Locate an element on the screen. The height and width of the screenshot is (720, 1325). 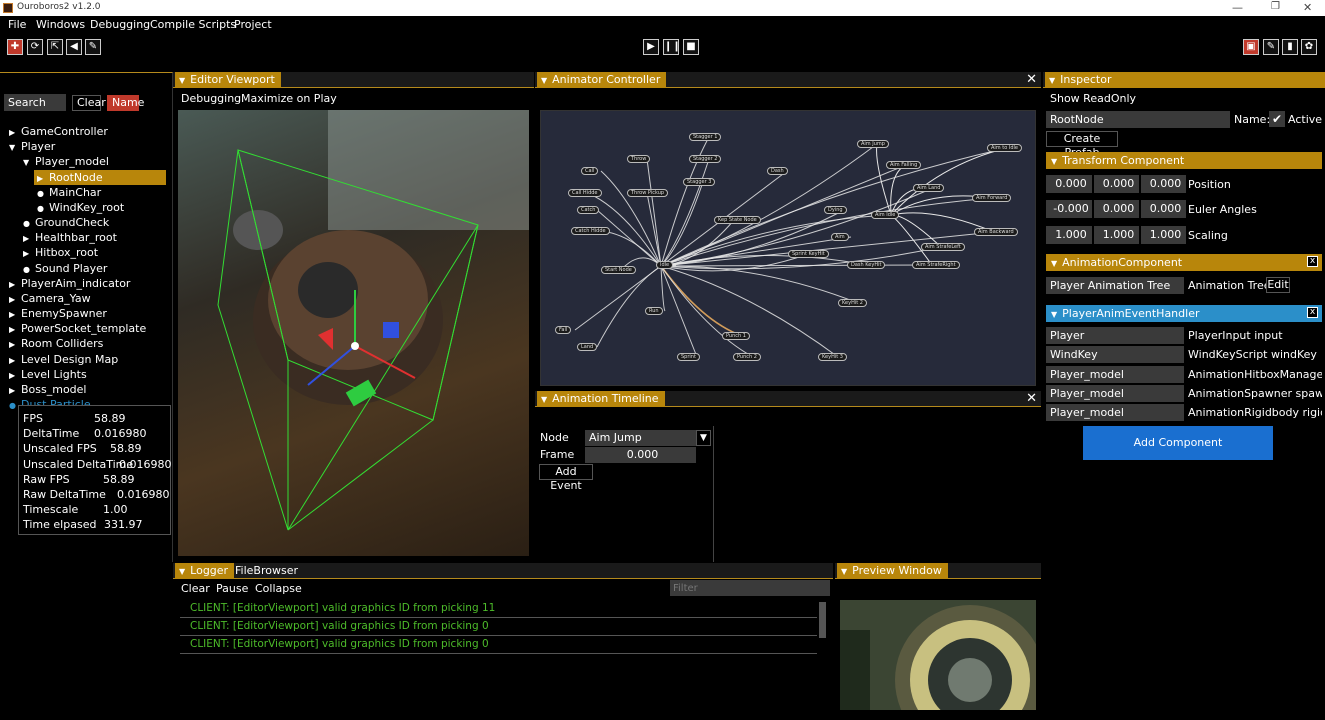
expanded-arrow-icon: ▼ is located at coordinates (15, 147).